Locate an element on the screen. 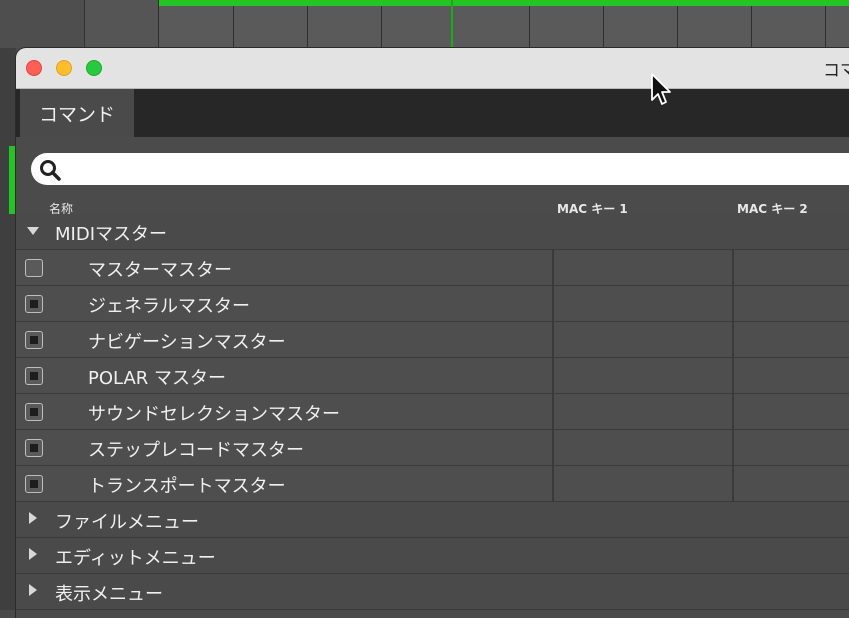 The height and width of the screenshot is (618, 849). disclosure-expanded-icon is located at coordinates (33, 231).